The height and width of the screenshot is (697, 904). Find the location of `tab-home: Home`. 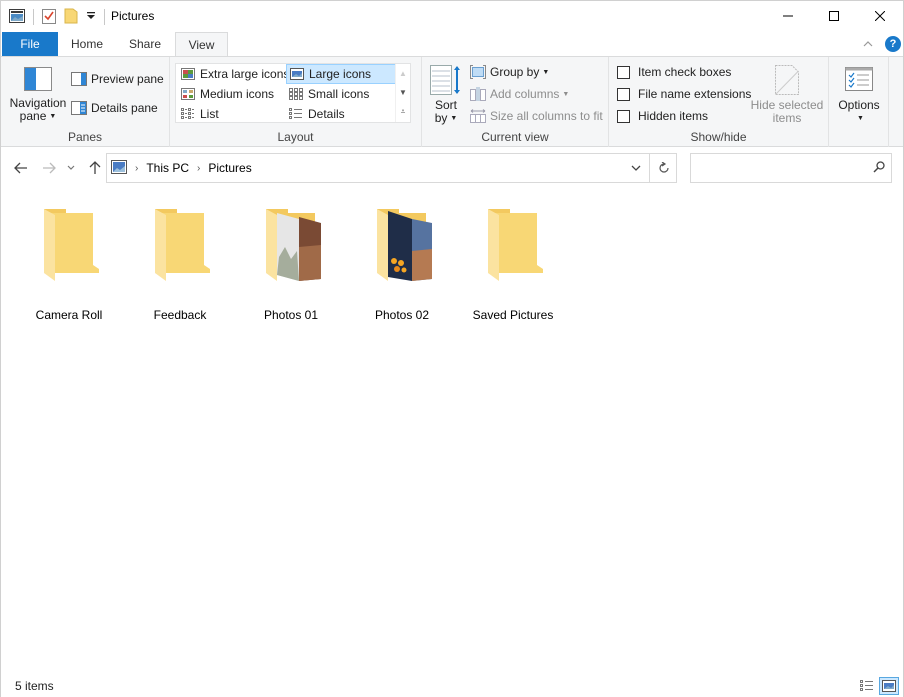

tab-home: Home is located at coordinates (87, 44).